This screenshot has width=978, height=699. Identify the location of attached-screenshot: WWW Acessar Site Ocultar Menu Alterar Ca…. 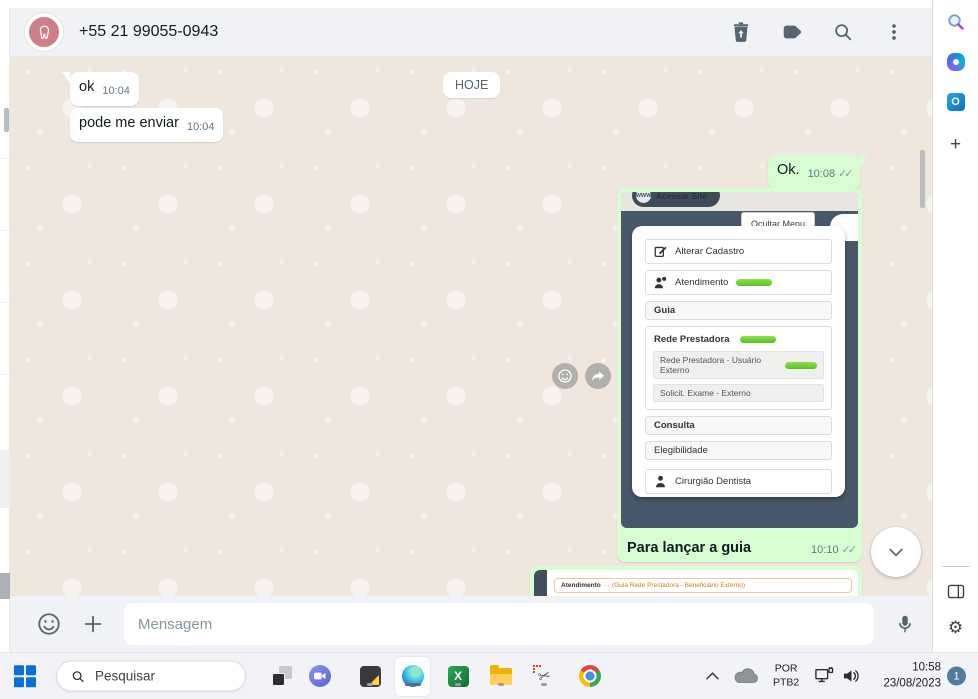
(739, 360).